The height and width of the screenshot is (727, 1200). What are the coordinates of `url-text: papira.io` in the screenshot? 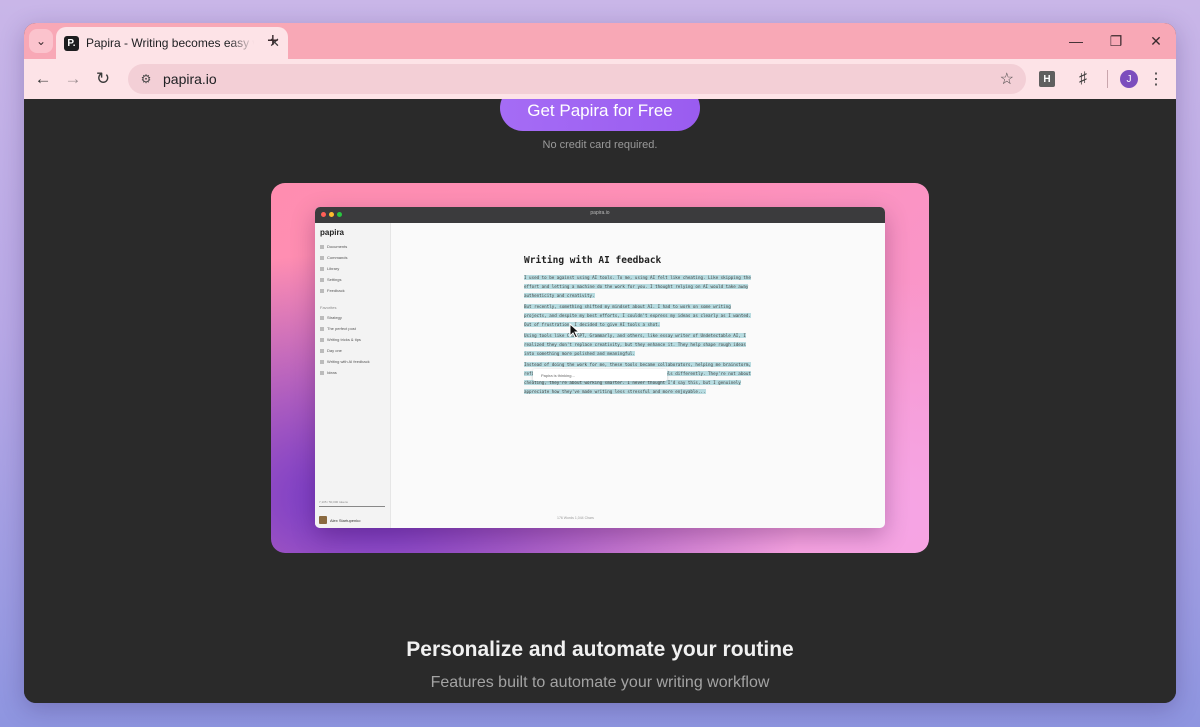 It's located at (190, 79).